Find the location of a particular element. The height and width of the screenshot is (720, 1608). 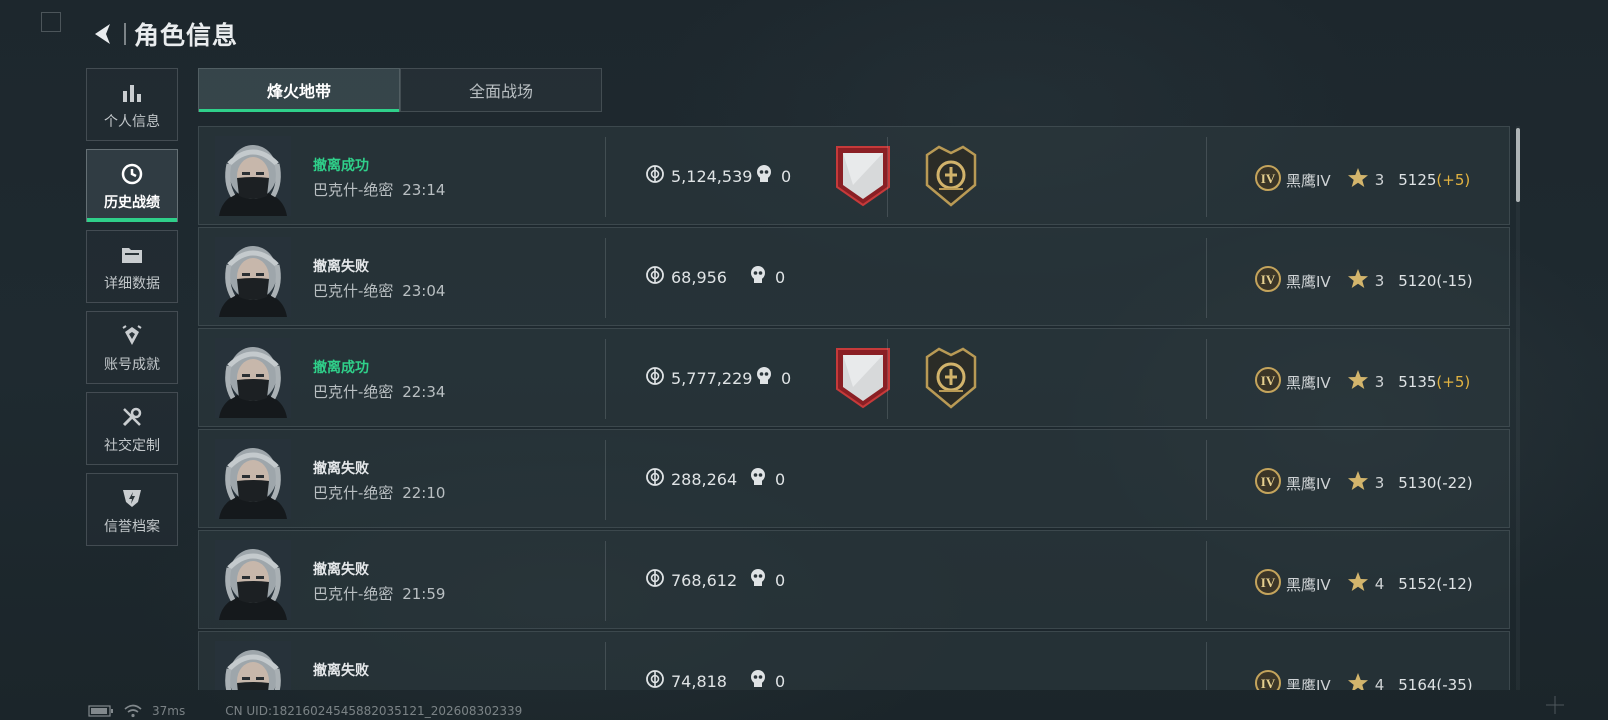

match-info is located at coordinates (315, 687).